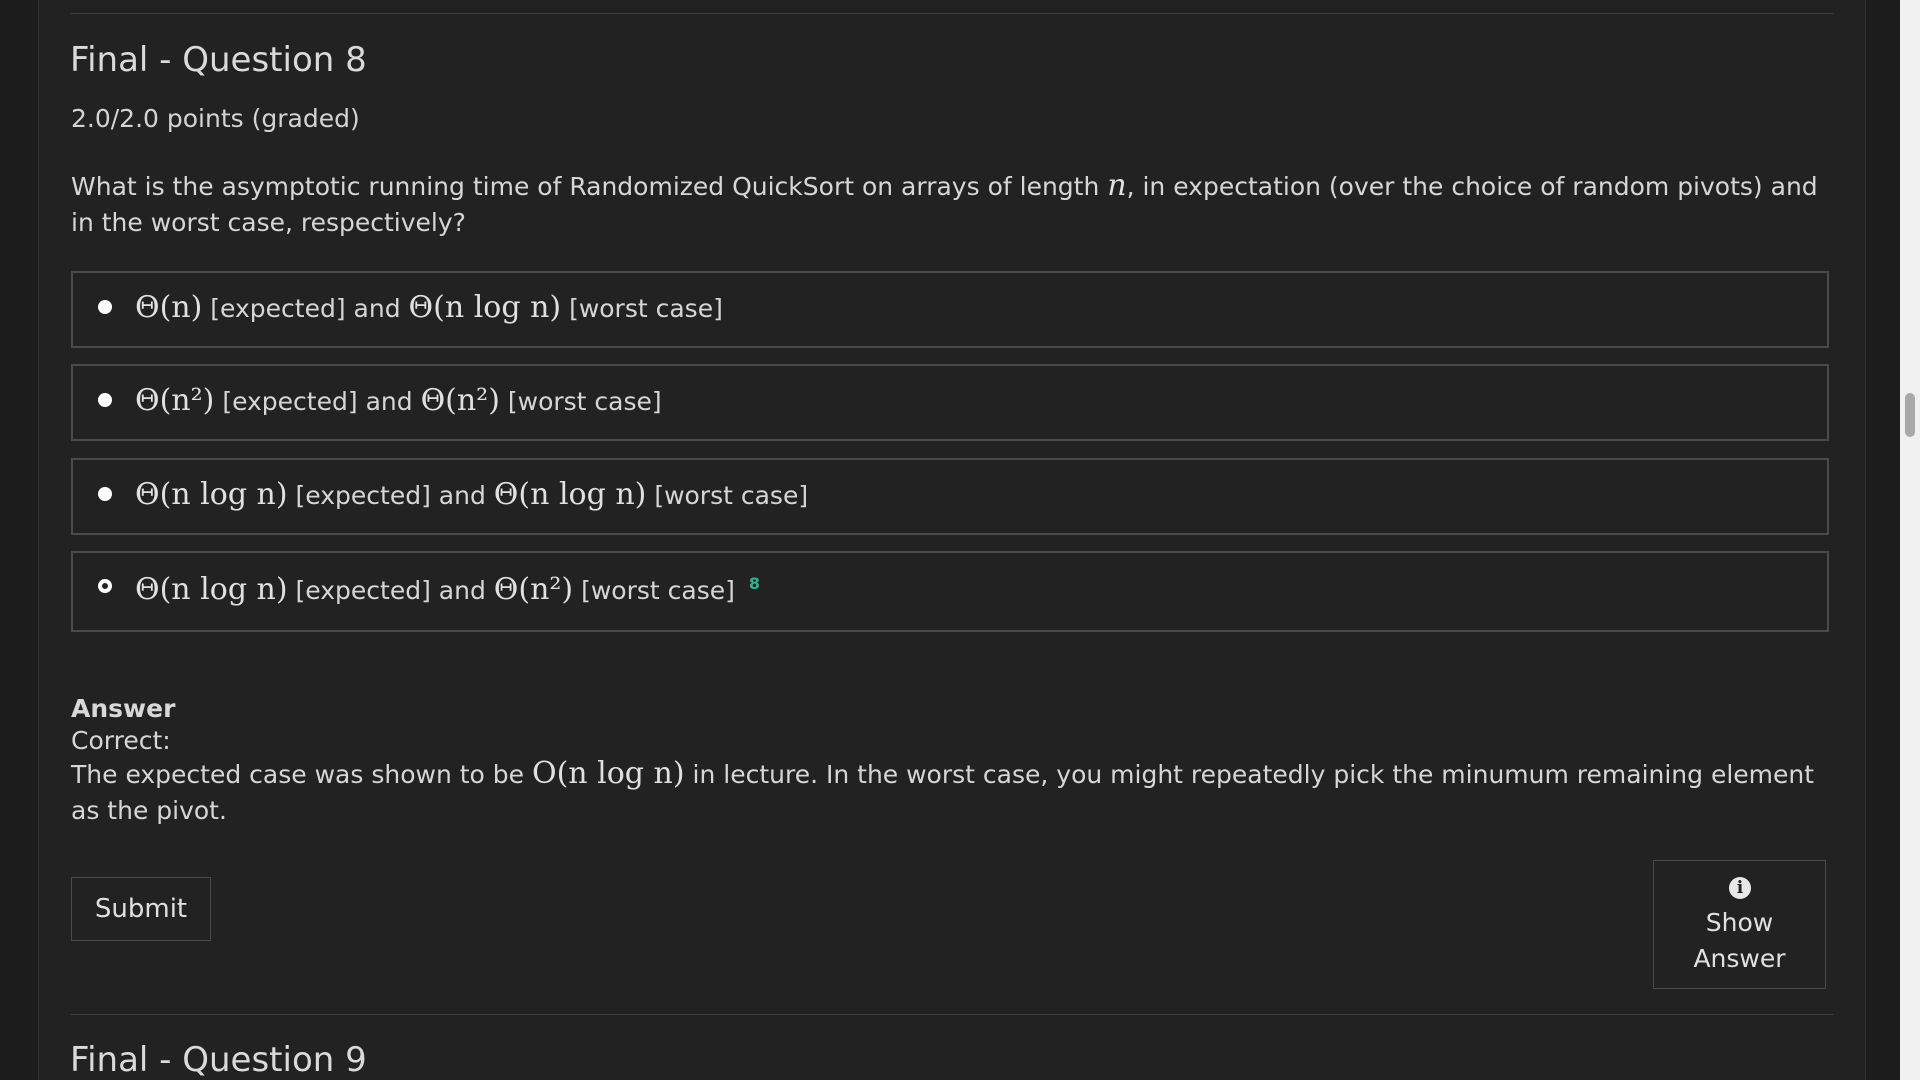 The image size is (1920, 1080). Describe the element at coordinates (533, 589) in the screenshot. I see `option-4-worst-math: Θ(n²)` at that location.